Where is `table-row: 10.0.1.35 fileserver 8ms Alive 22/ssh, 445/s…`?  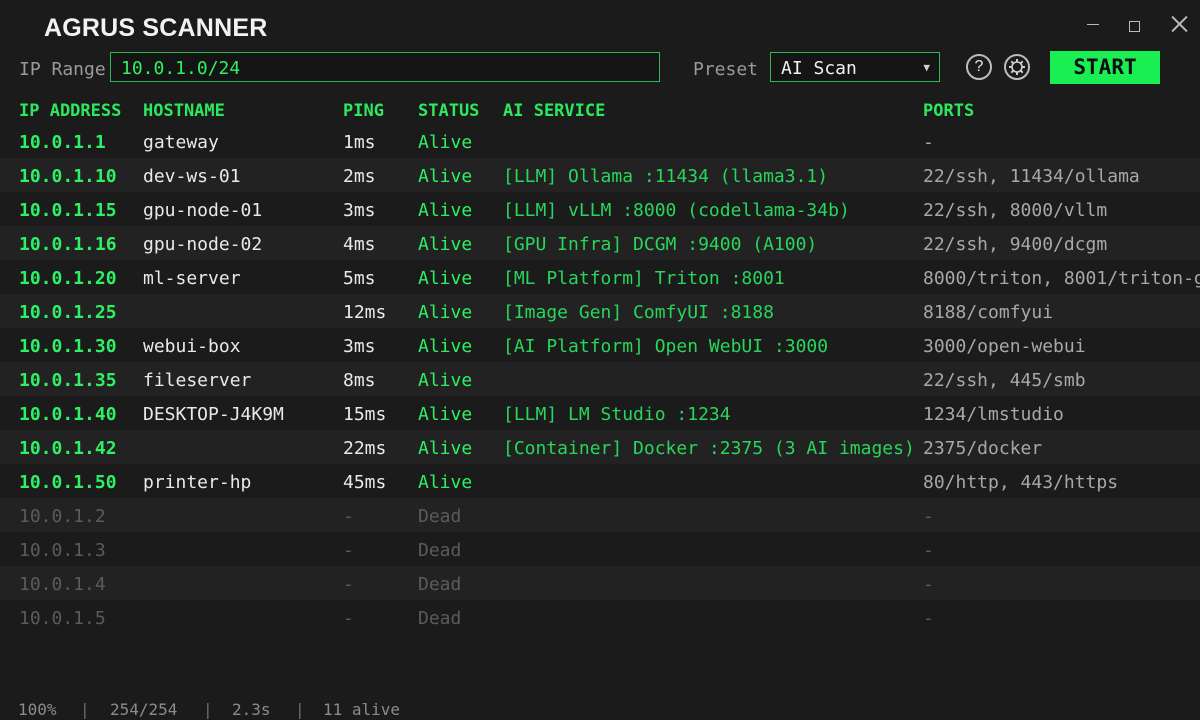
table-row: 10.0.1.35 fileserver 8ms Alive 22/ssh, 445/s… is located at coordinates (600, 379).